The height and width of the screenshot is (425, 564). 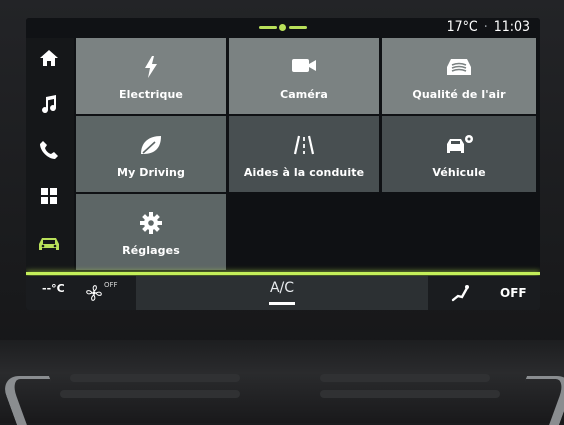 I want to click on tile-my-driving: My Driving, so click(x=151, y=154).